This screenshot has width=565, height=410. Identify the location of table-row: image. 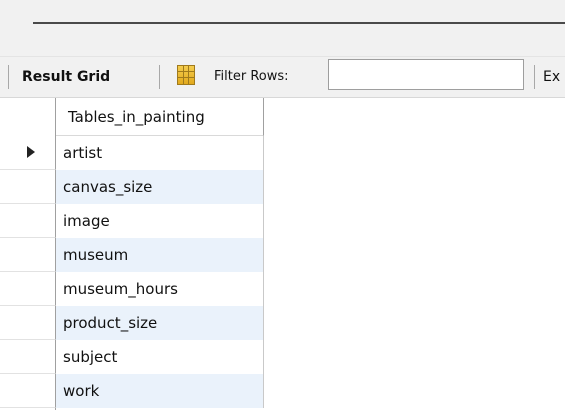
(132, 221).